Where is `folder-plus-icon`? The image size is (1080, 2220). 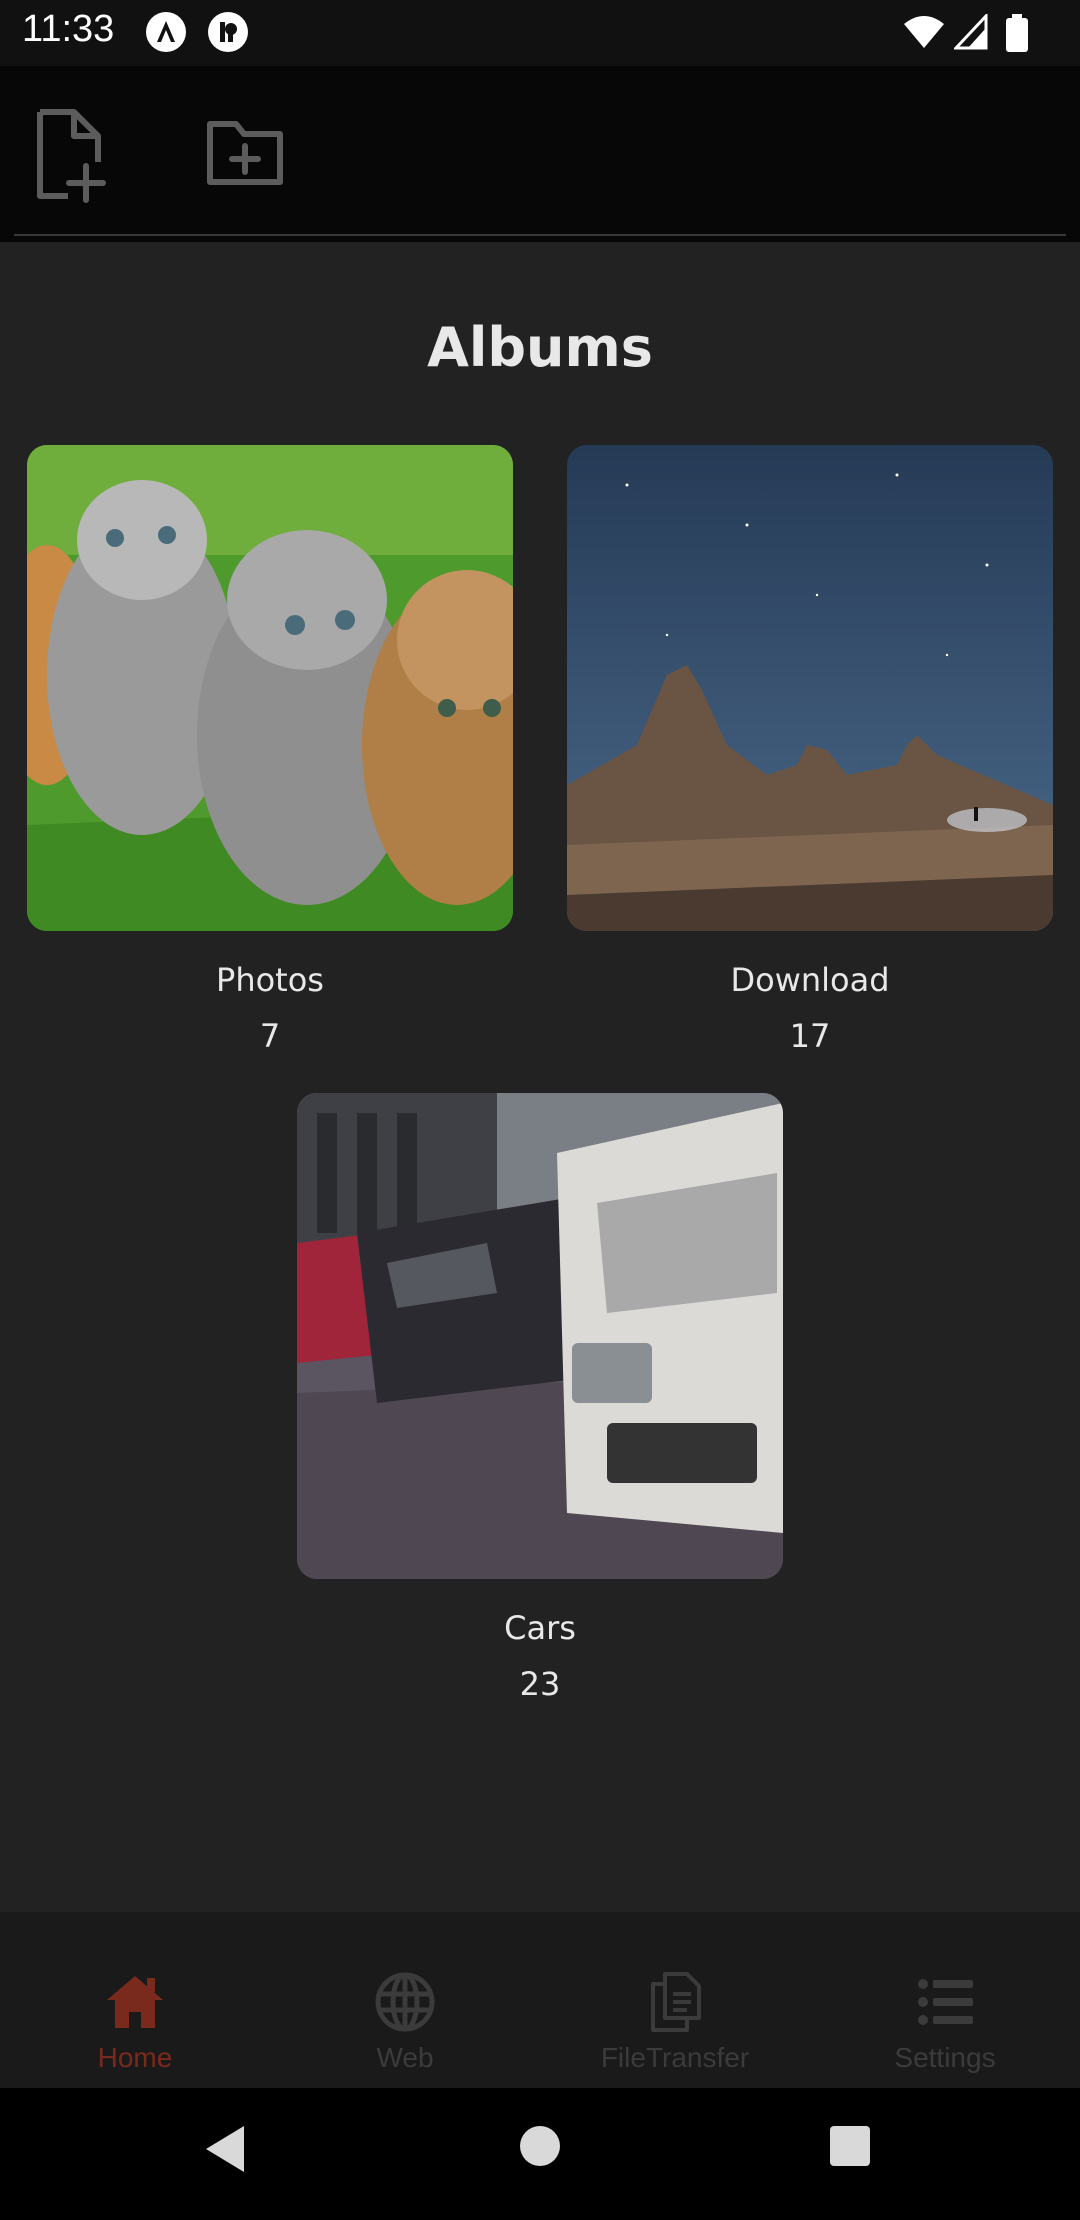 folder-plus-icon is located at coordinates (245, 153).